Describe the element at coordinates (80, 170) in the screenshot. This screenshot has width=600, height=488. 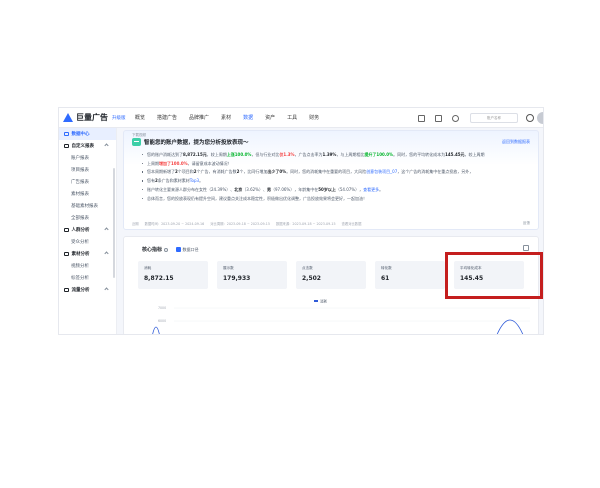
I see `sidebar-item-label: 项目报表` at that location.